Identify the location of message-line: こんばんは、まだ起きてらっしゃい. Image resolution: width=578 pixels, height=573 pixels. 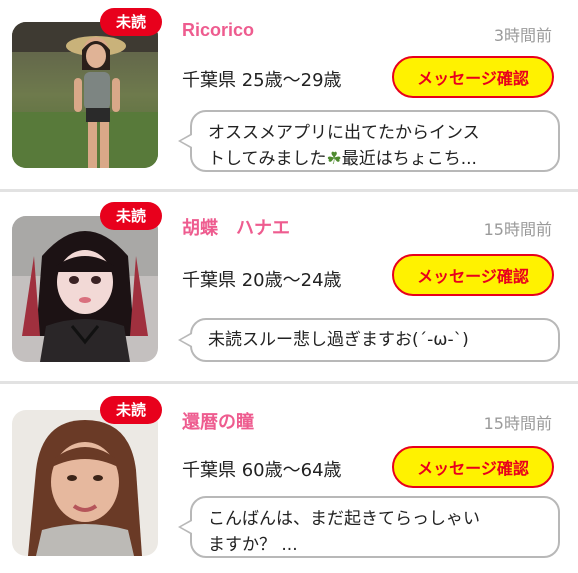
(344, 519).